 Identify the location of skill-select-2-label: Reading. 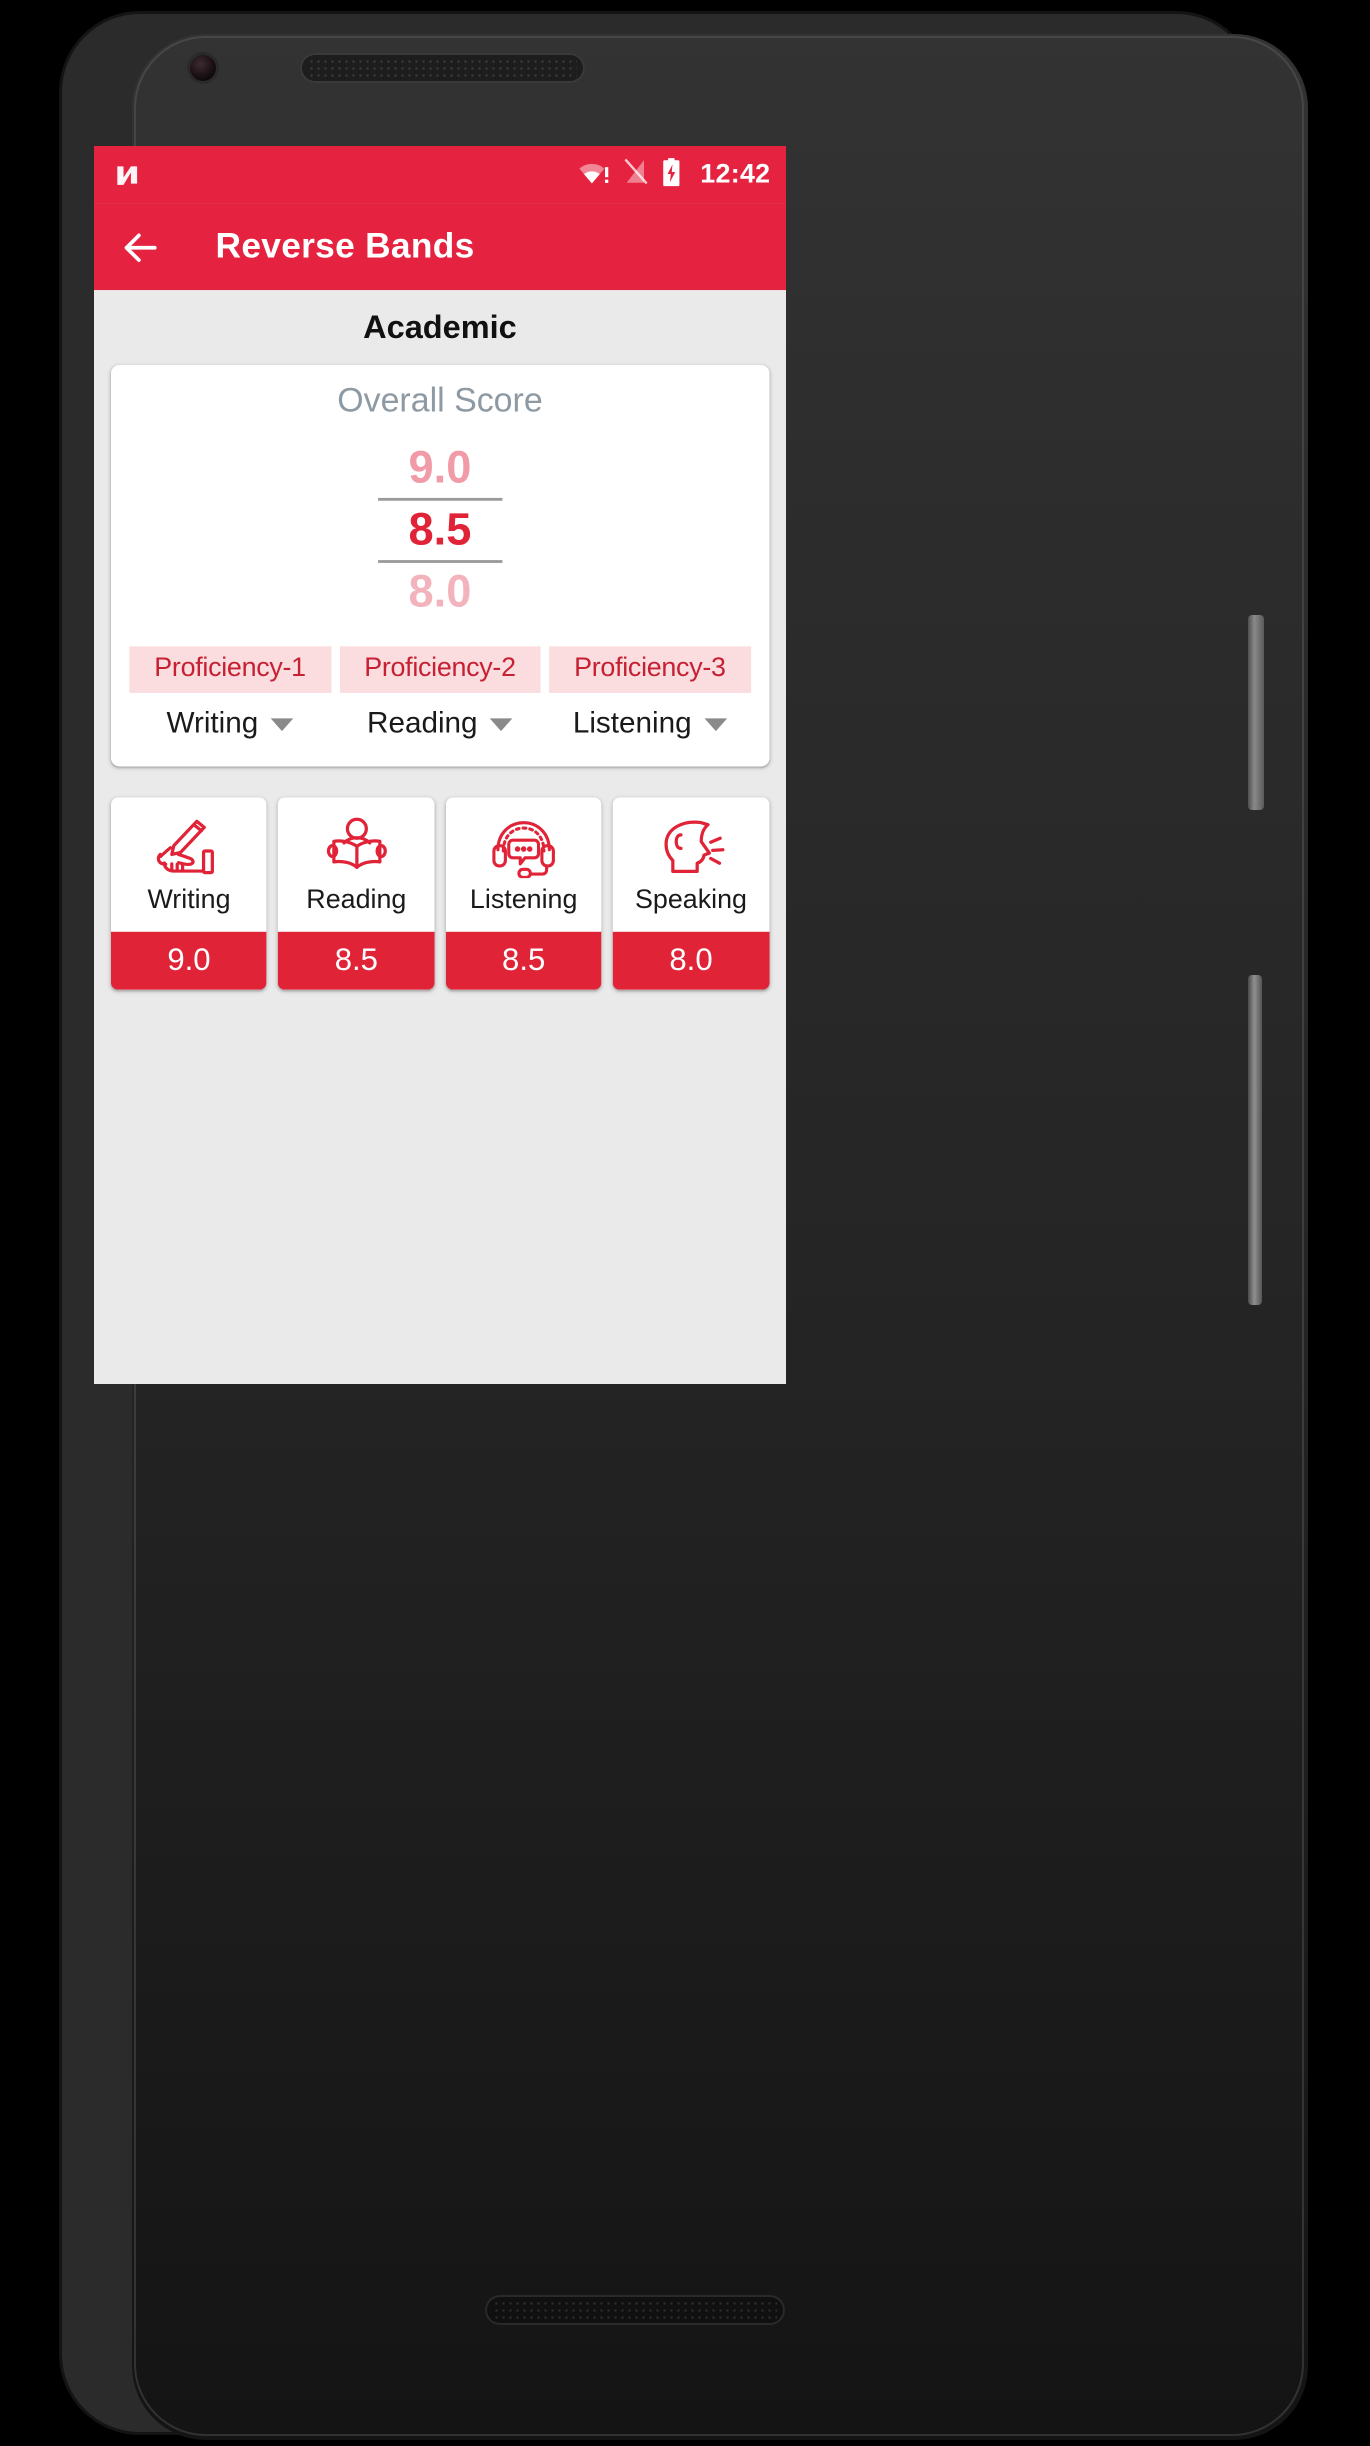
(422, 723).